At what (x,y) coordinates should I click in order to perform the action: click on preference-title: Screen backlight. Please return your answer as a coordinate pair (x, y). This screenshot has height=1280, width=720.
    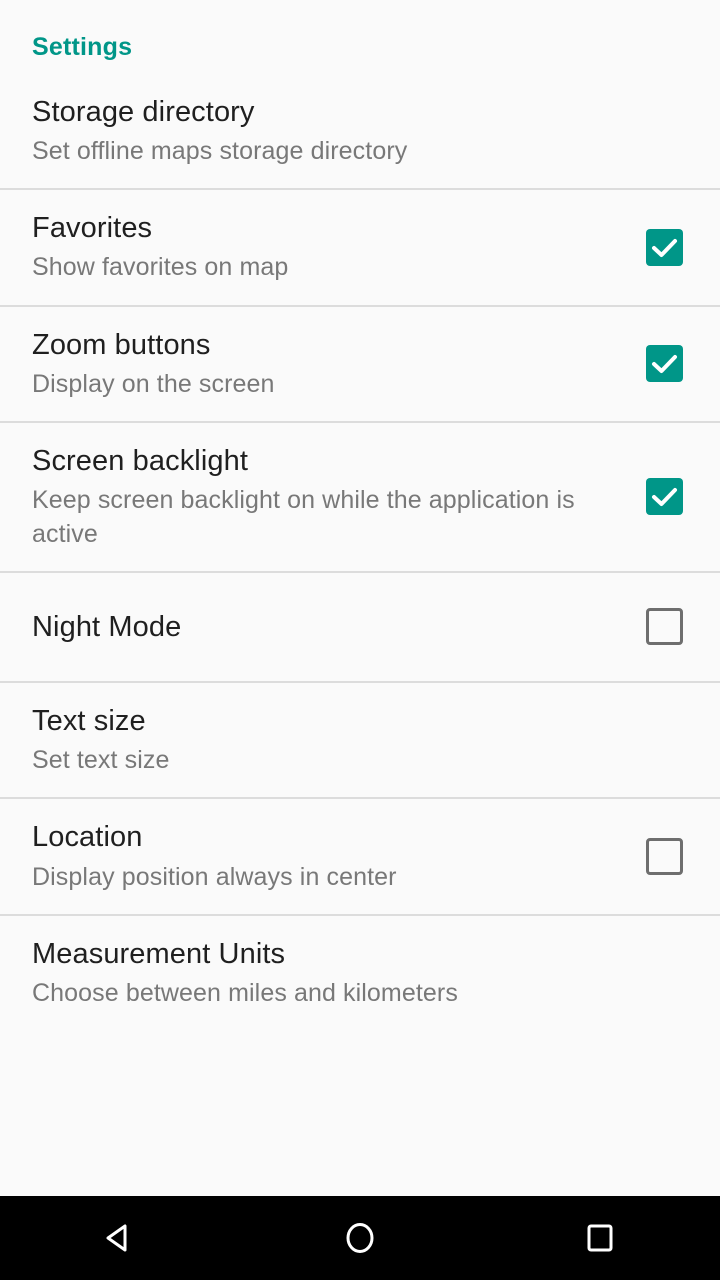
    Looking at the image, I should click on (140, 461).